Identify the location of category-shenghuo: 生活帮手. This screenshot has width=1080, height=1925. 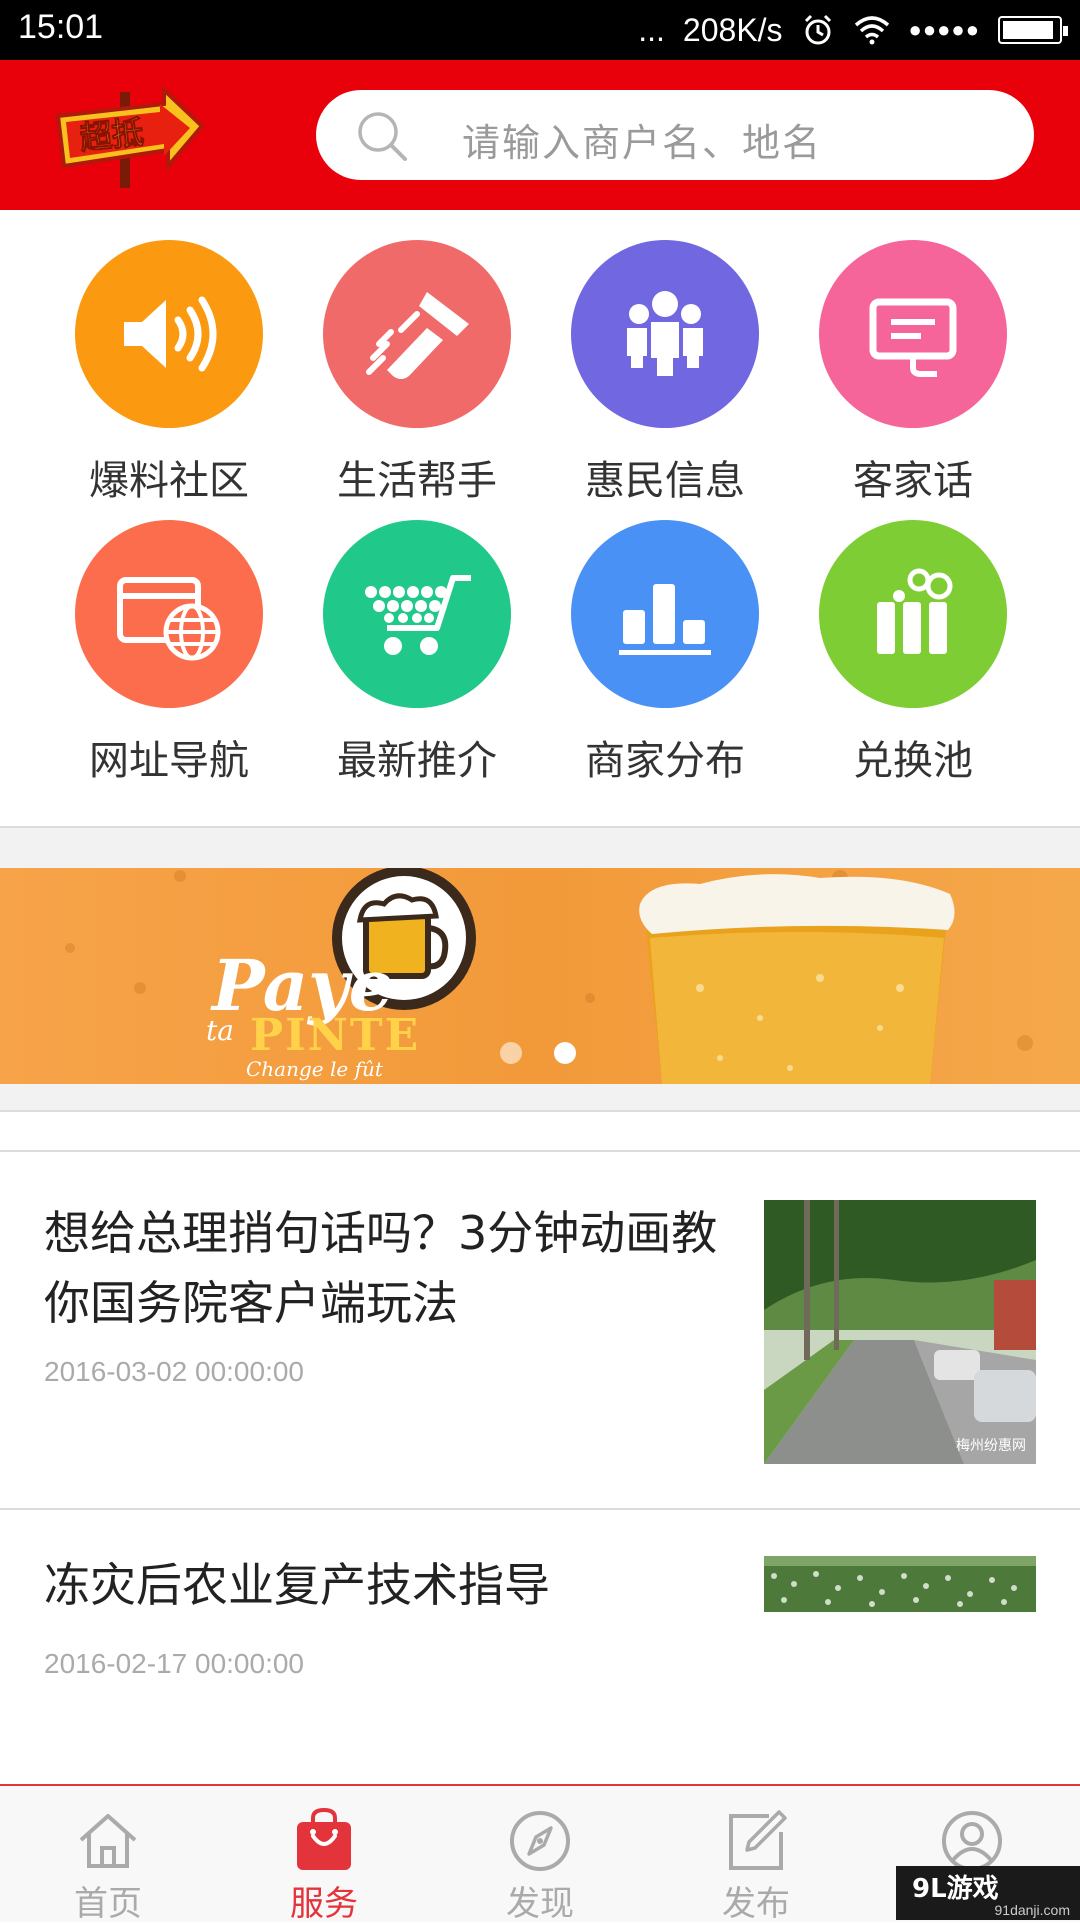
(417, 357).